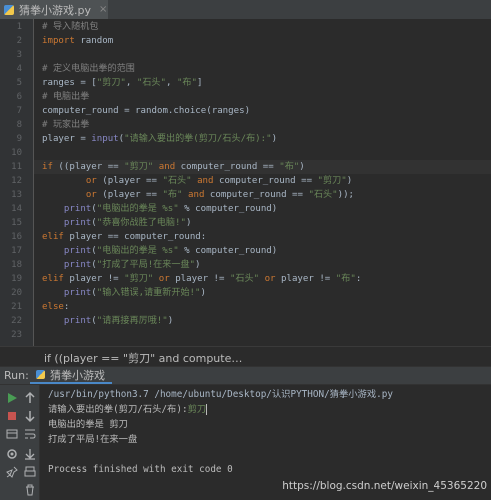  Describe the element at coordinates (251, 293) in the screenshot. I see `code-line: 20 print("输入错误,请重新开始!")` at that location.